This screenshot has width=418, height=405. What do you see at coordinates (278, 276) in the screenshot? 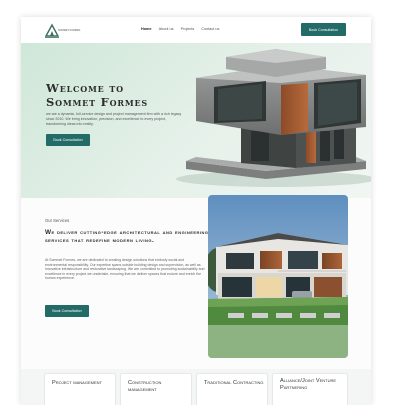
I see `services-house-photo` at bounding box center [278, 276].